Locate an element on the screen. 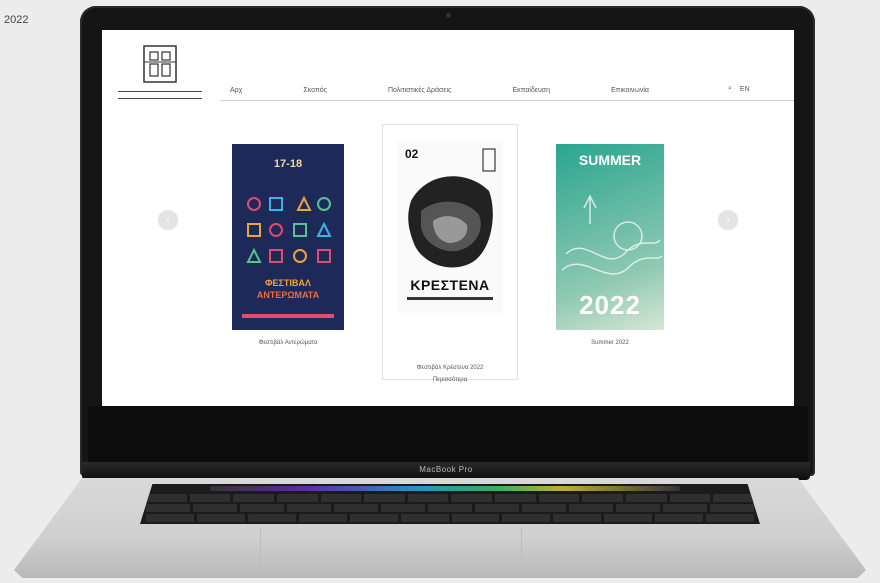 The image size is (880, 583). logo-name is located at coordinates (160, 95).